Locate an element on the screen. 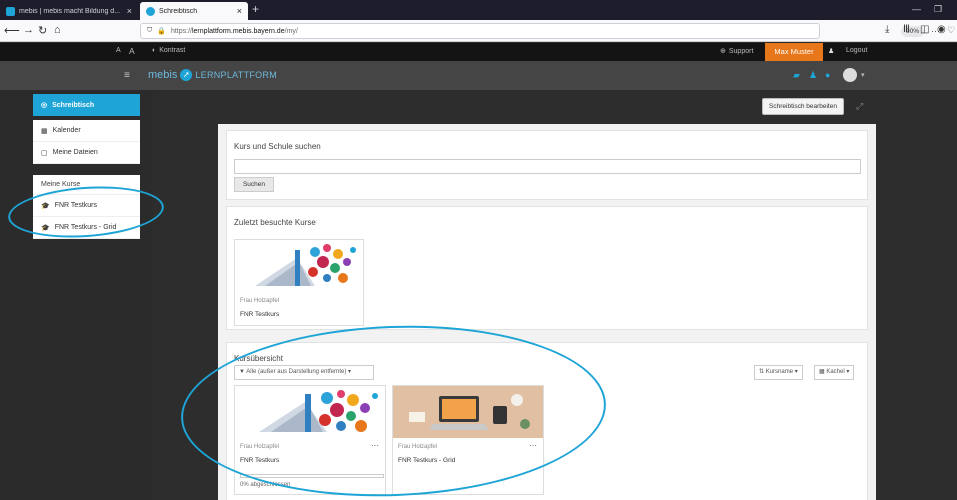  contrast-icon: ◐ is located at coordinates (154, 50).